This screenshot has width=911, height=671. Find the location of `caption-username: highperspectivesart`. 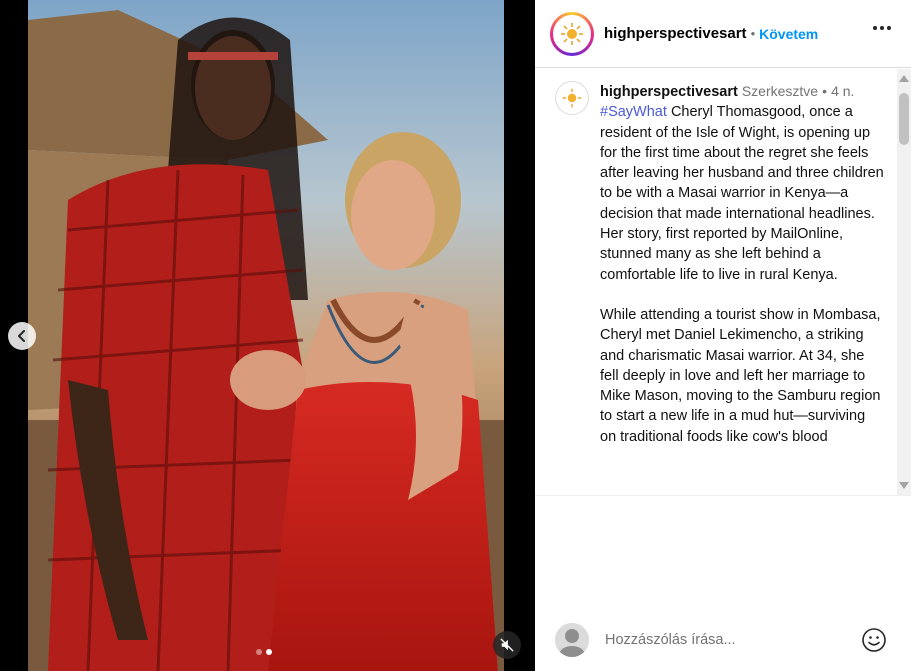

caption-username: highperspectivesart is located at coordinates (669, 92).